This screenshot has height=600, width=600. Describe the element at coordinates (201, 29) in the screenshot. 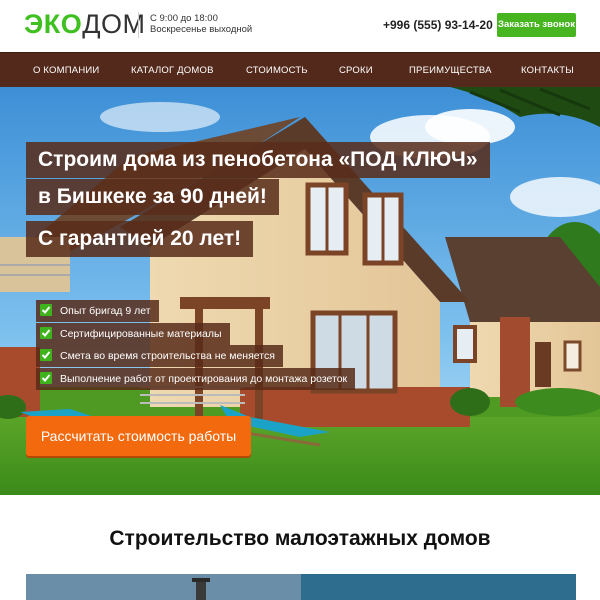

I see `hours-line-2: Воскресенье выходной` at that location.